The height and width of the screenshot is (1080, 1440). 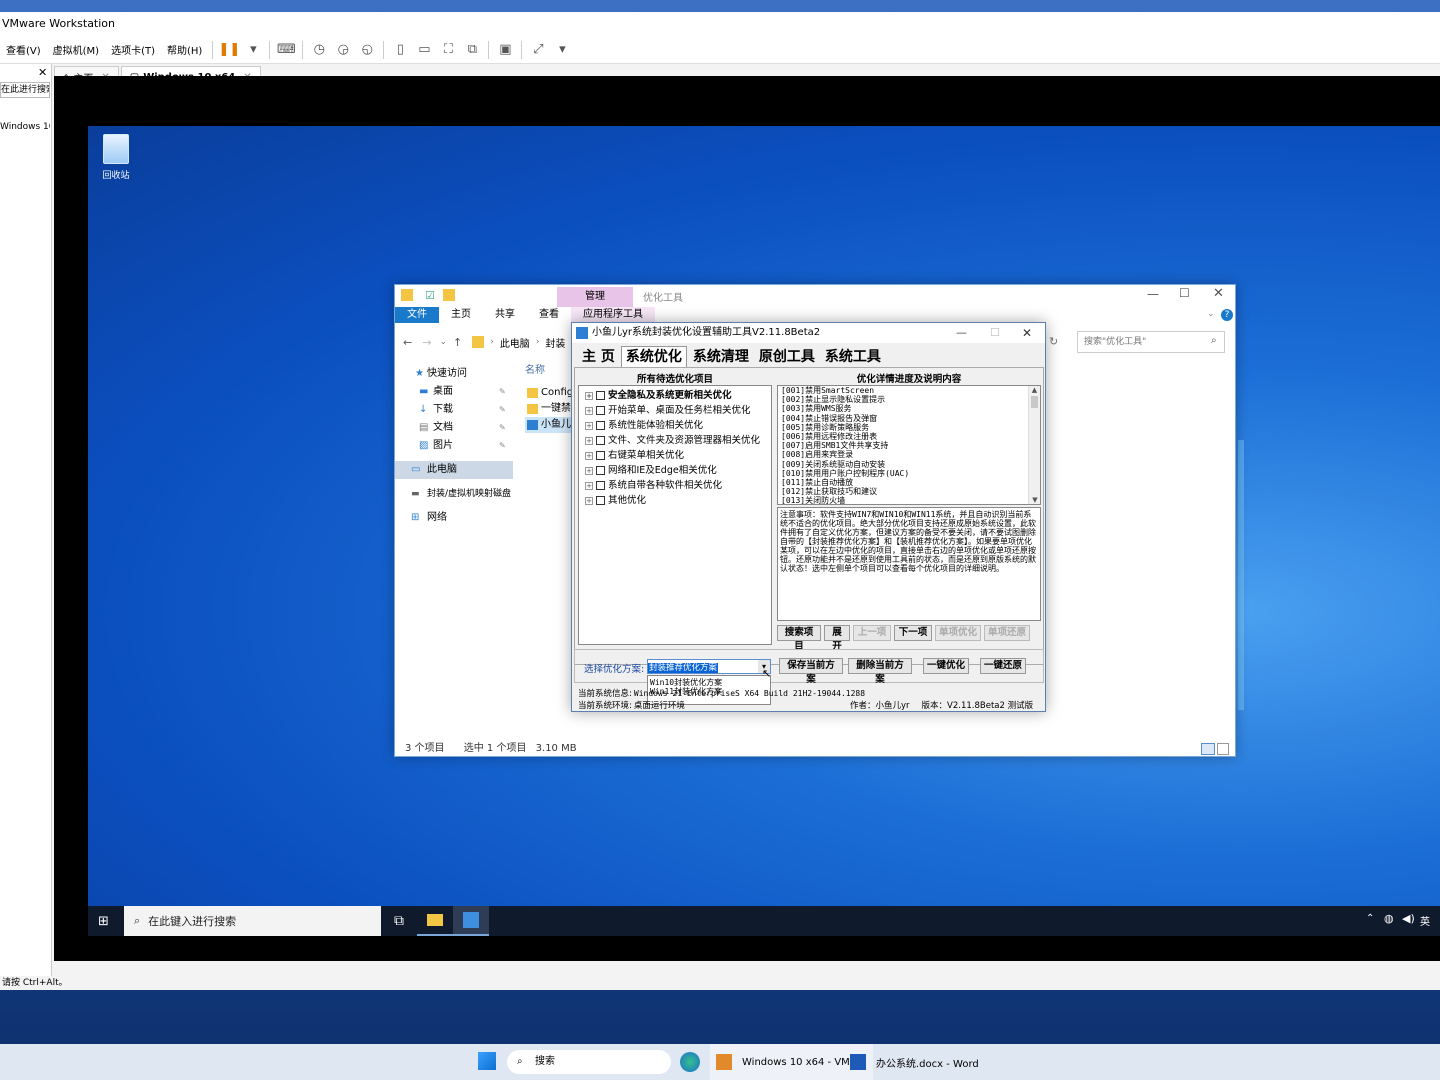 What do you see at coordinates (505, 50) in the screenshot?
I see `console-icon: ▣` at bounding box center [505, 50].